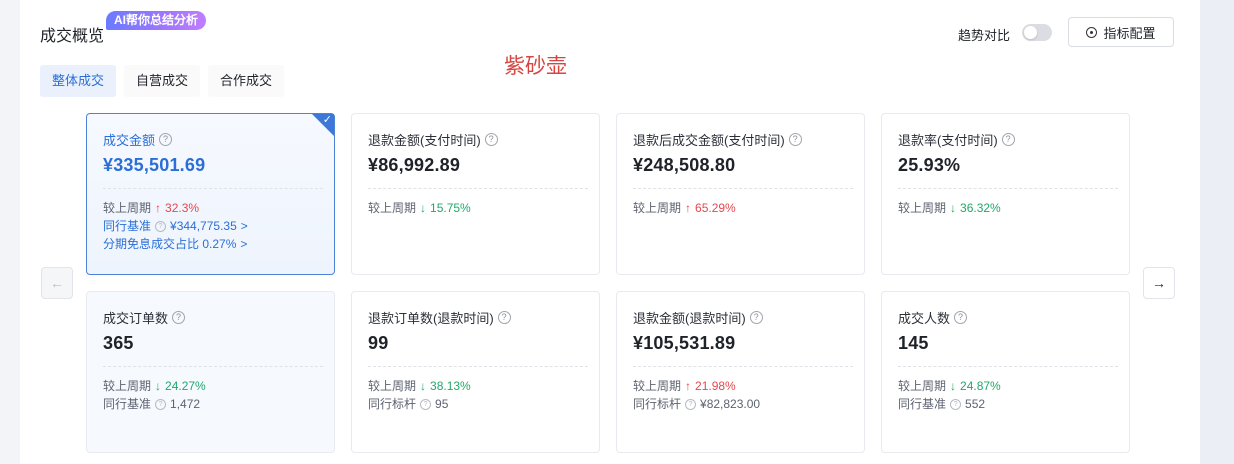 The width and height of the screenshot is (1234, 464). What do you see at coordinates (1005, 372) in the screenshot?
I see `metric-card-buyers: 成交人数 ? 145 较上周期 ↓ 24.87% 同行基准 ? 552` at bounding box center [1005, 372].